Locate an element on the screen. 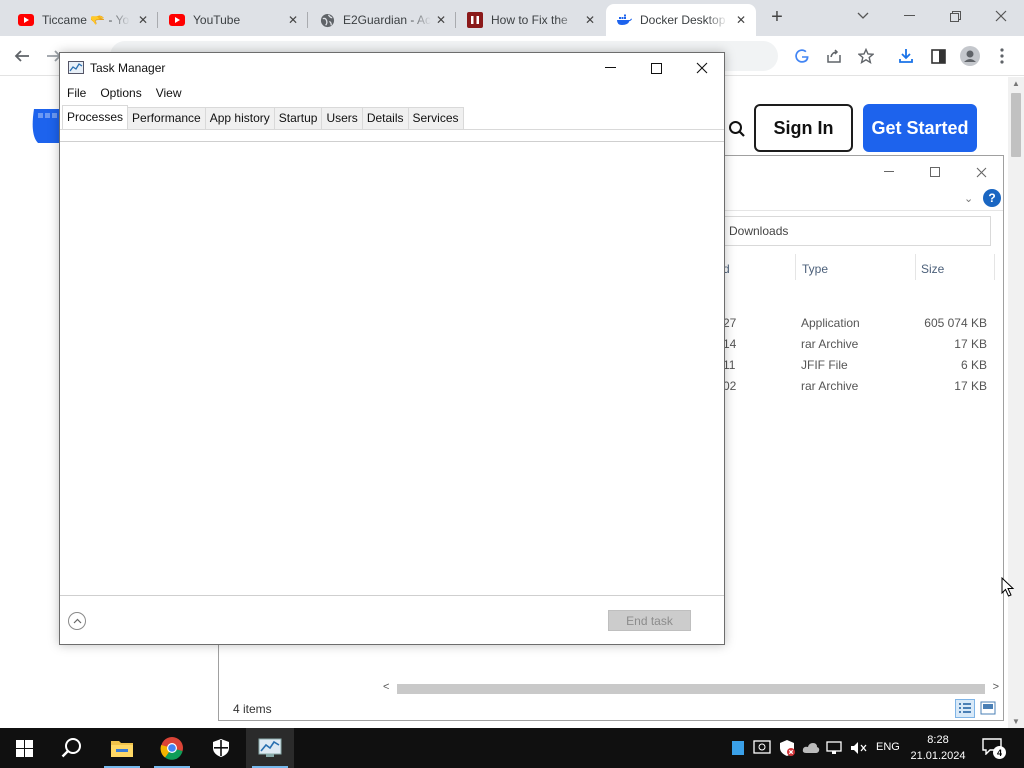 The height and width of the screenshot is (768, 1024). new-tab-button: + is located at coordinates (777, 18).